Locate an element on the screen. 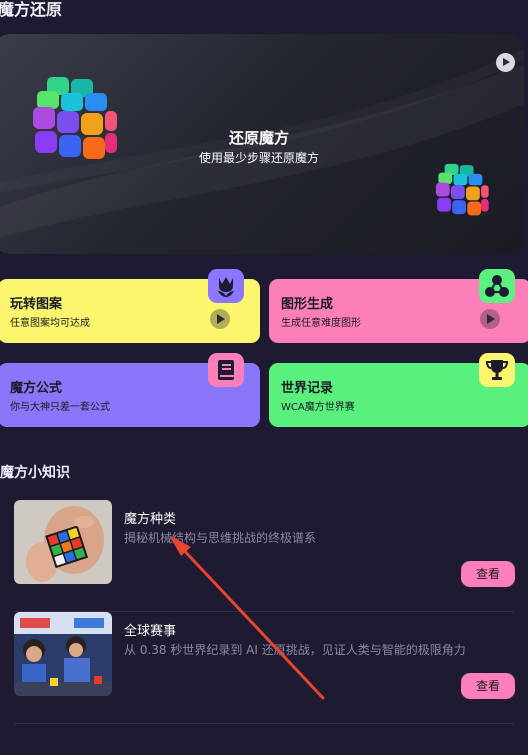 This screenshot has height=755, width=528. item-description: 揭秘机械结构与思维挑战的终极谱系 is located at coordinates (220, 538).